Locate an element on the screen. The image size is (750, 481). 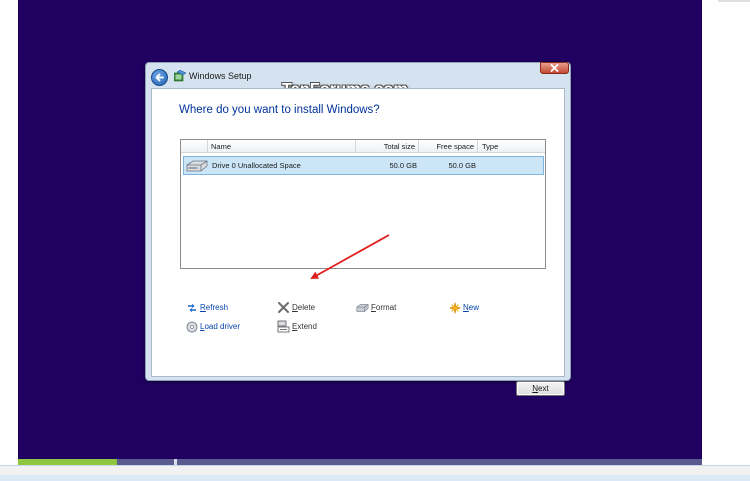
corner-mark is located at coordinates (734, 1).